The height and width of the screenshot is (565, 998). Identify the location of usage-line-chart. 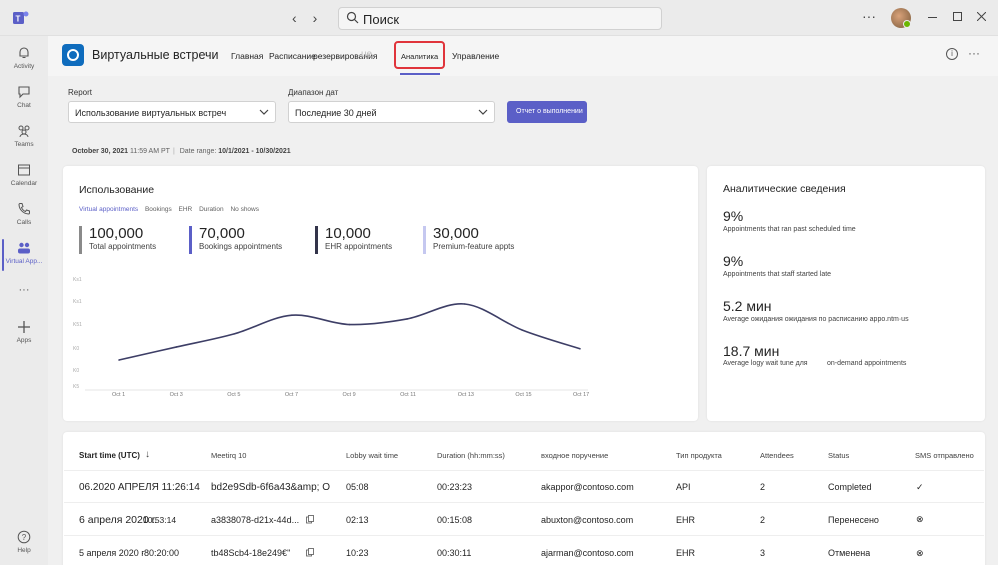
(336, 347).